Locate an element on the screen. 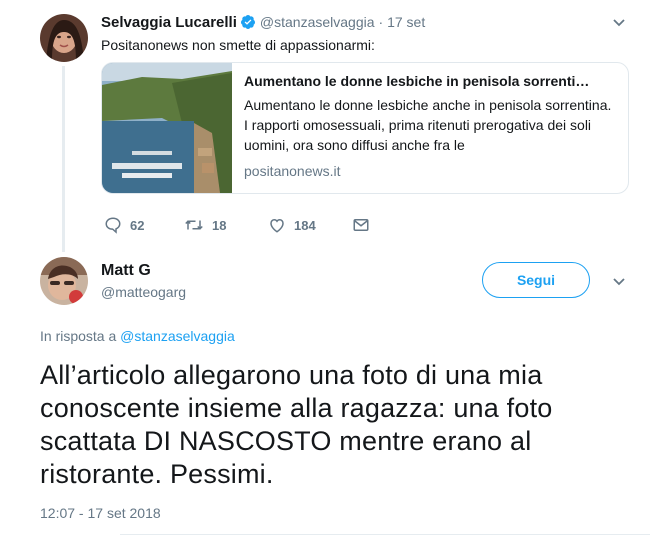 This screenshot has width=658, height=538. reply-author-name: Matt G is located at coordinates (126, 271).